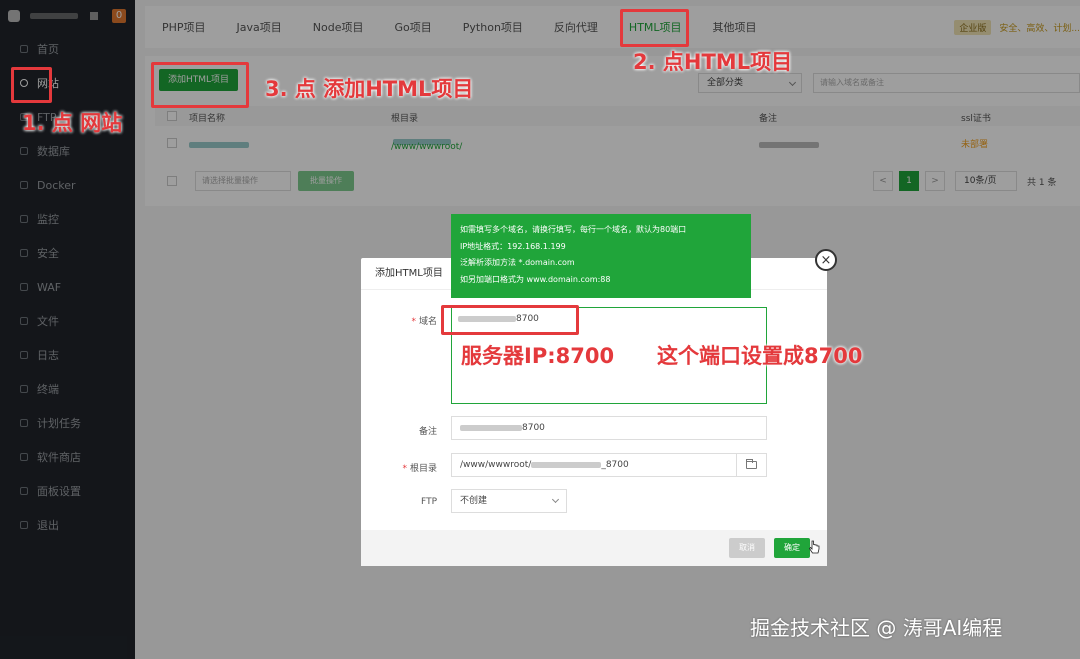  Describe the element at coordinates (615, 465) in the screenshot. I see `root-value-suffix: _8700` at that location.